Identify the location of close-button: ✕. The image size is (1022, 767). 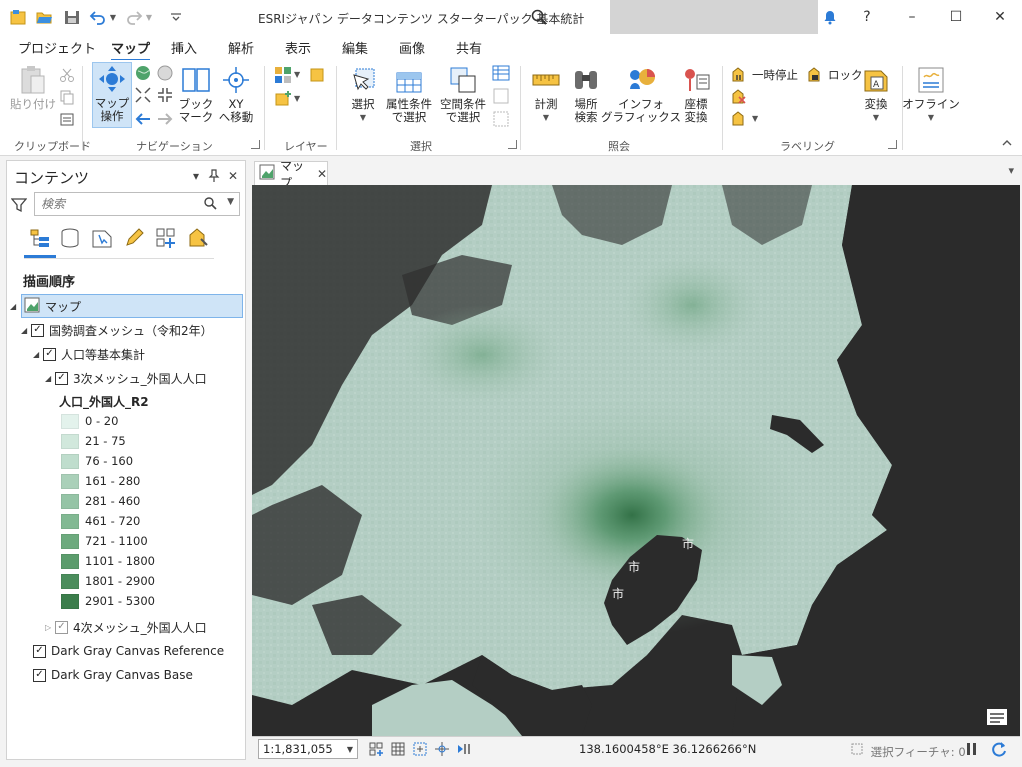
(1000, 17).